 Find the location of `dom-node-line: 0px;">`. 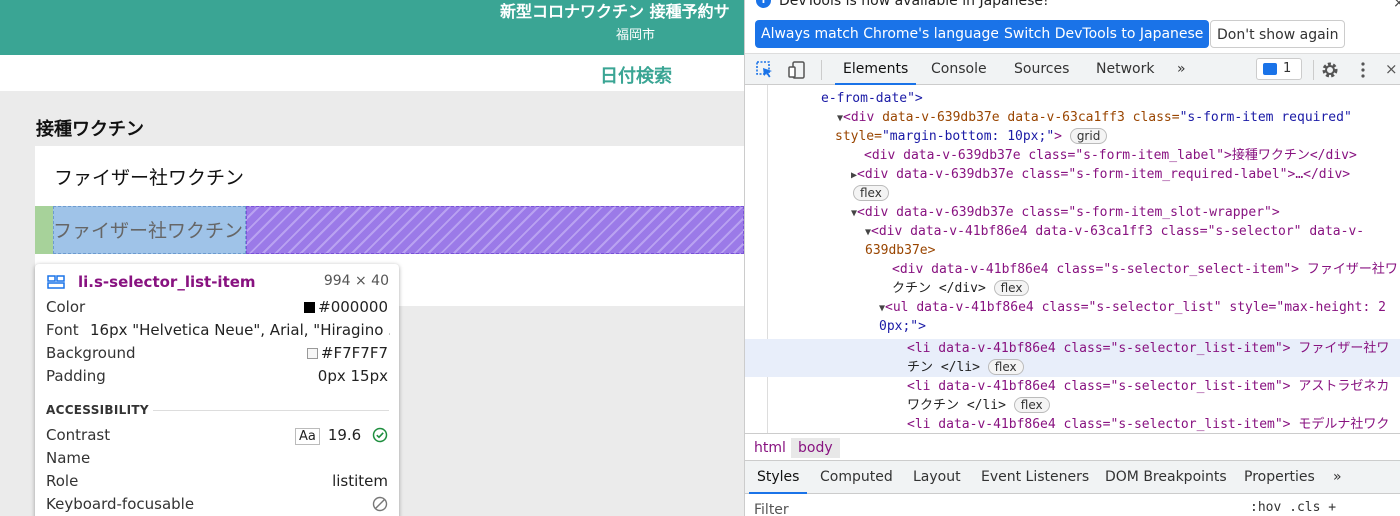

dom-node-line: 0px;"> is located at coordinates (1072, 326).